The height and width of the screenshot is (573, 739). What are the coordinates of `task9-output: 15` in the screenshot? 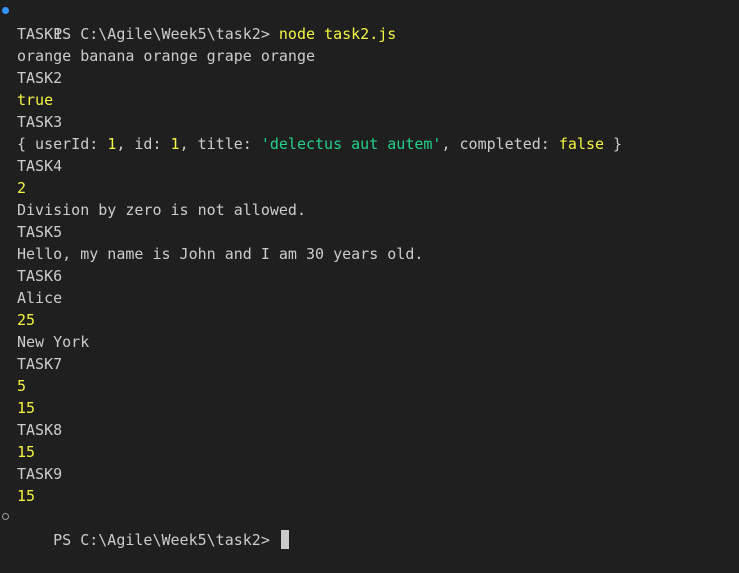 It's located at (26, 496).